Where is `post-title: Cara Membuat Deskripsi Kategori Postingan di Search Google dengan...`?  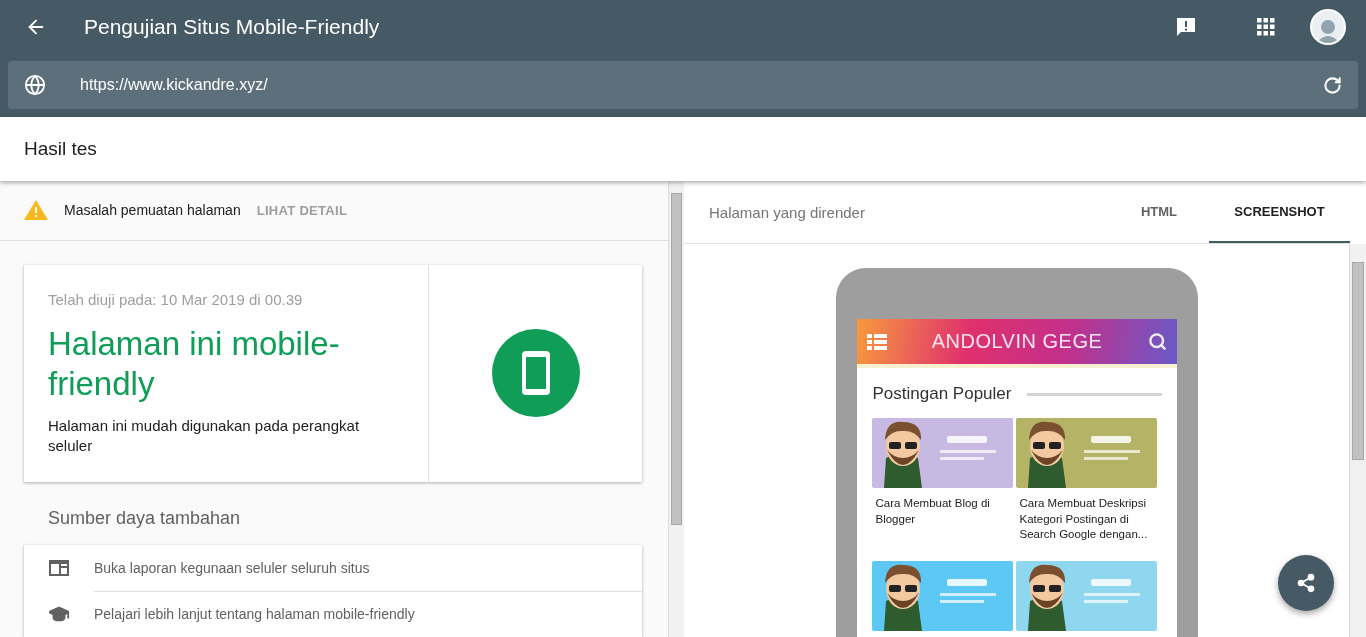 post-title: Cara Membuat Deskripsi Kategori Postingan di Search Google dengan... is located at coordinates (1086, 523).